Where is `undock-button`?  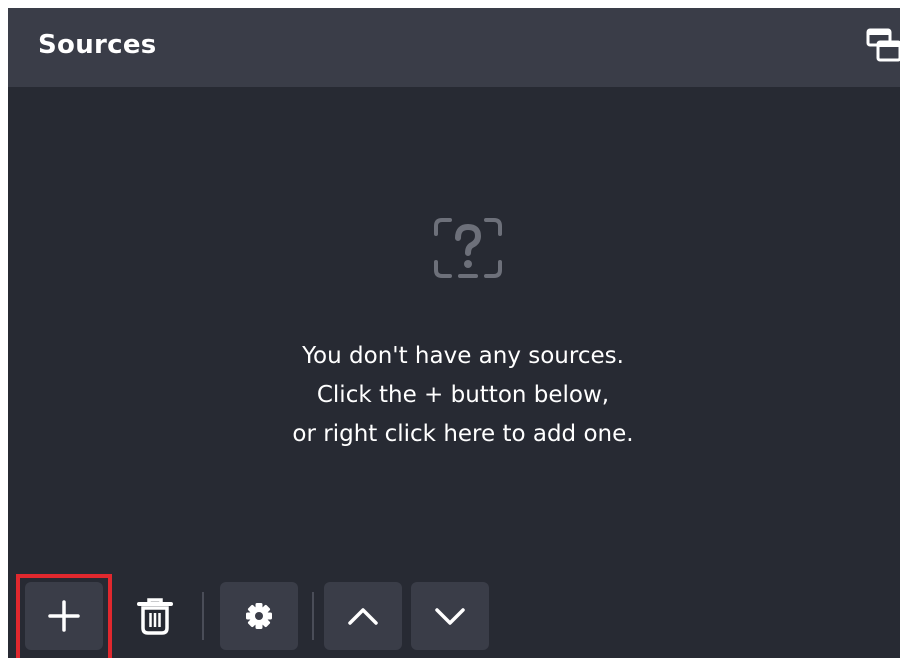
undock-button is located at coordinates (882, 48).